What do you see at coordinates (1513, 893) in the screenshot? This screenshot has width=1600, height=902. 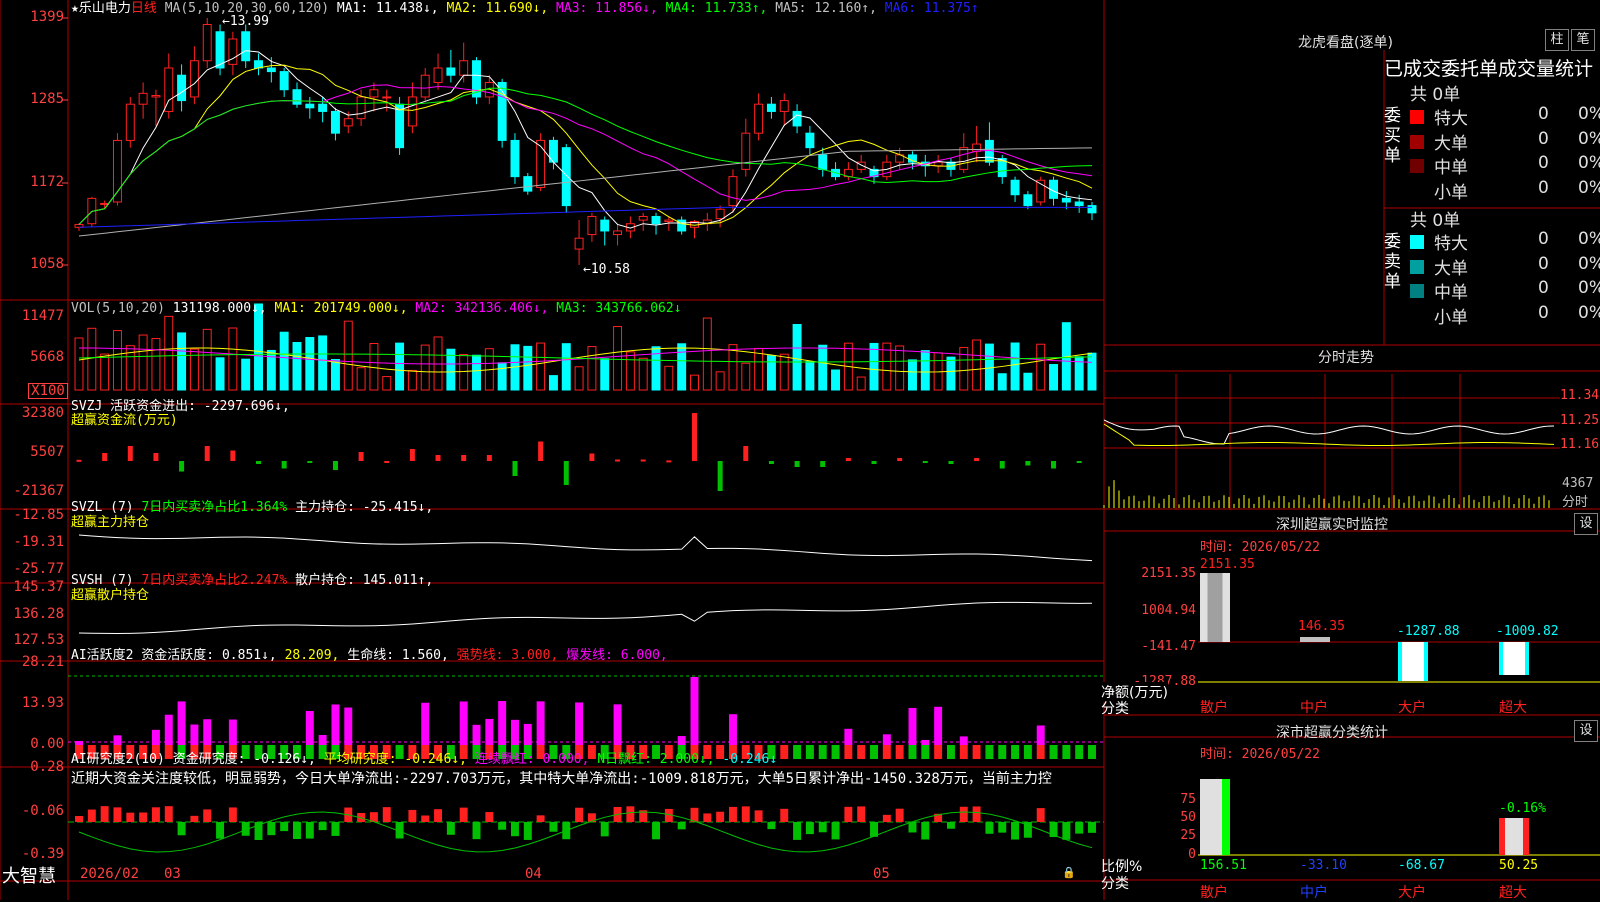 I see `sz-class-category: 超大` at bounding box center [1513, 893].